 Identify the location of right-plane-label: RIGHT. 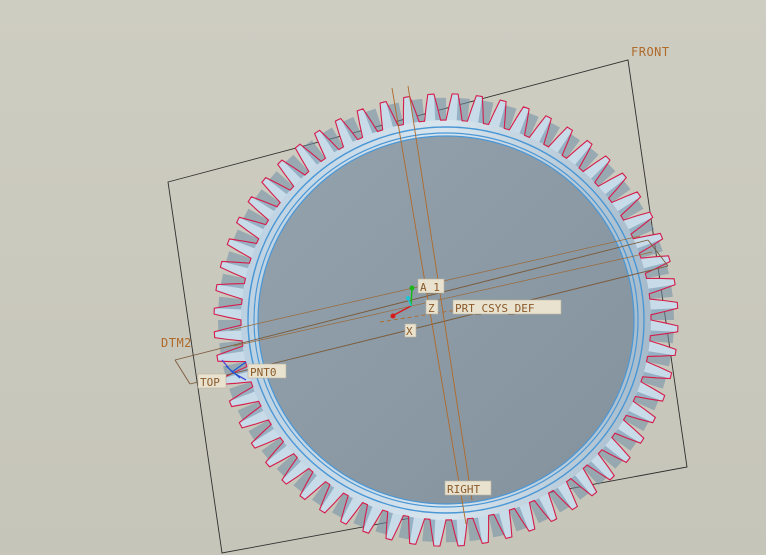
(463, 489).